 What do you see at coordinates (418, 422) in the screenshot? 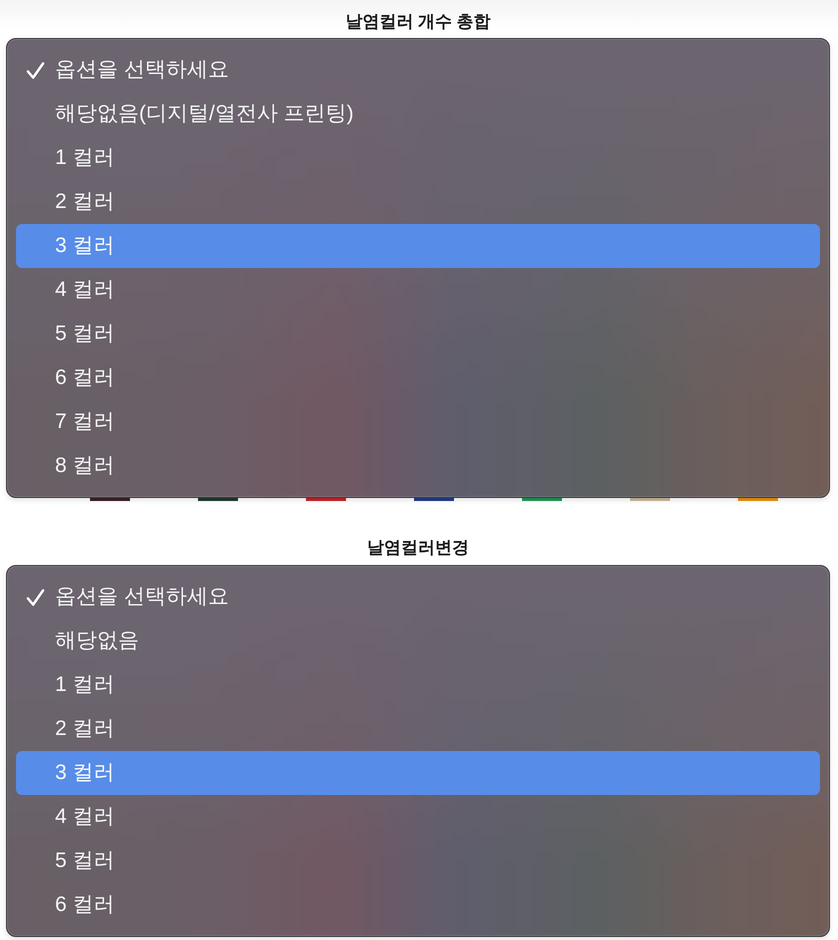
I see `menu-option: 7 컬러` at bounding box center [418, 422].